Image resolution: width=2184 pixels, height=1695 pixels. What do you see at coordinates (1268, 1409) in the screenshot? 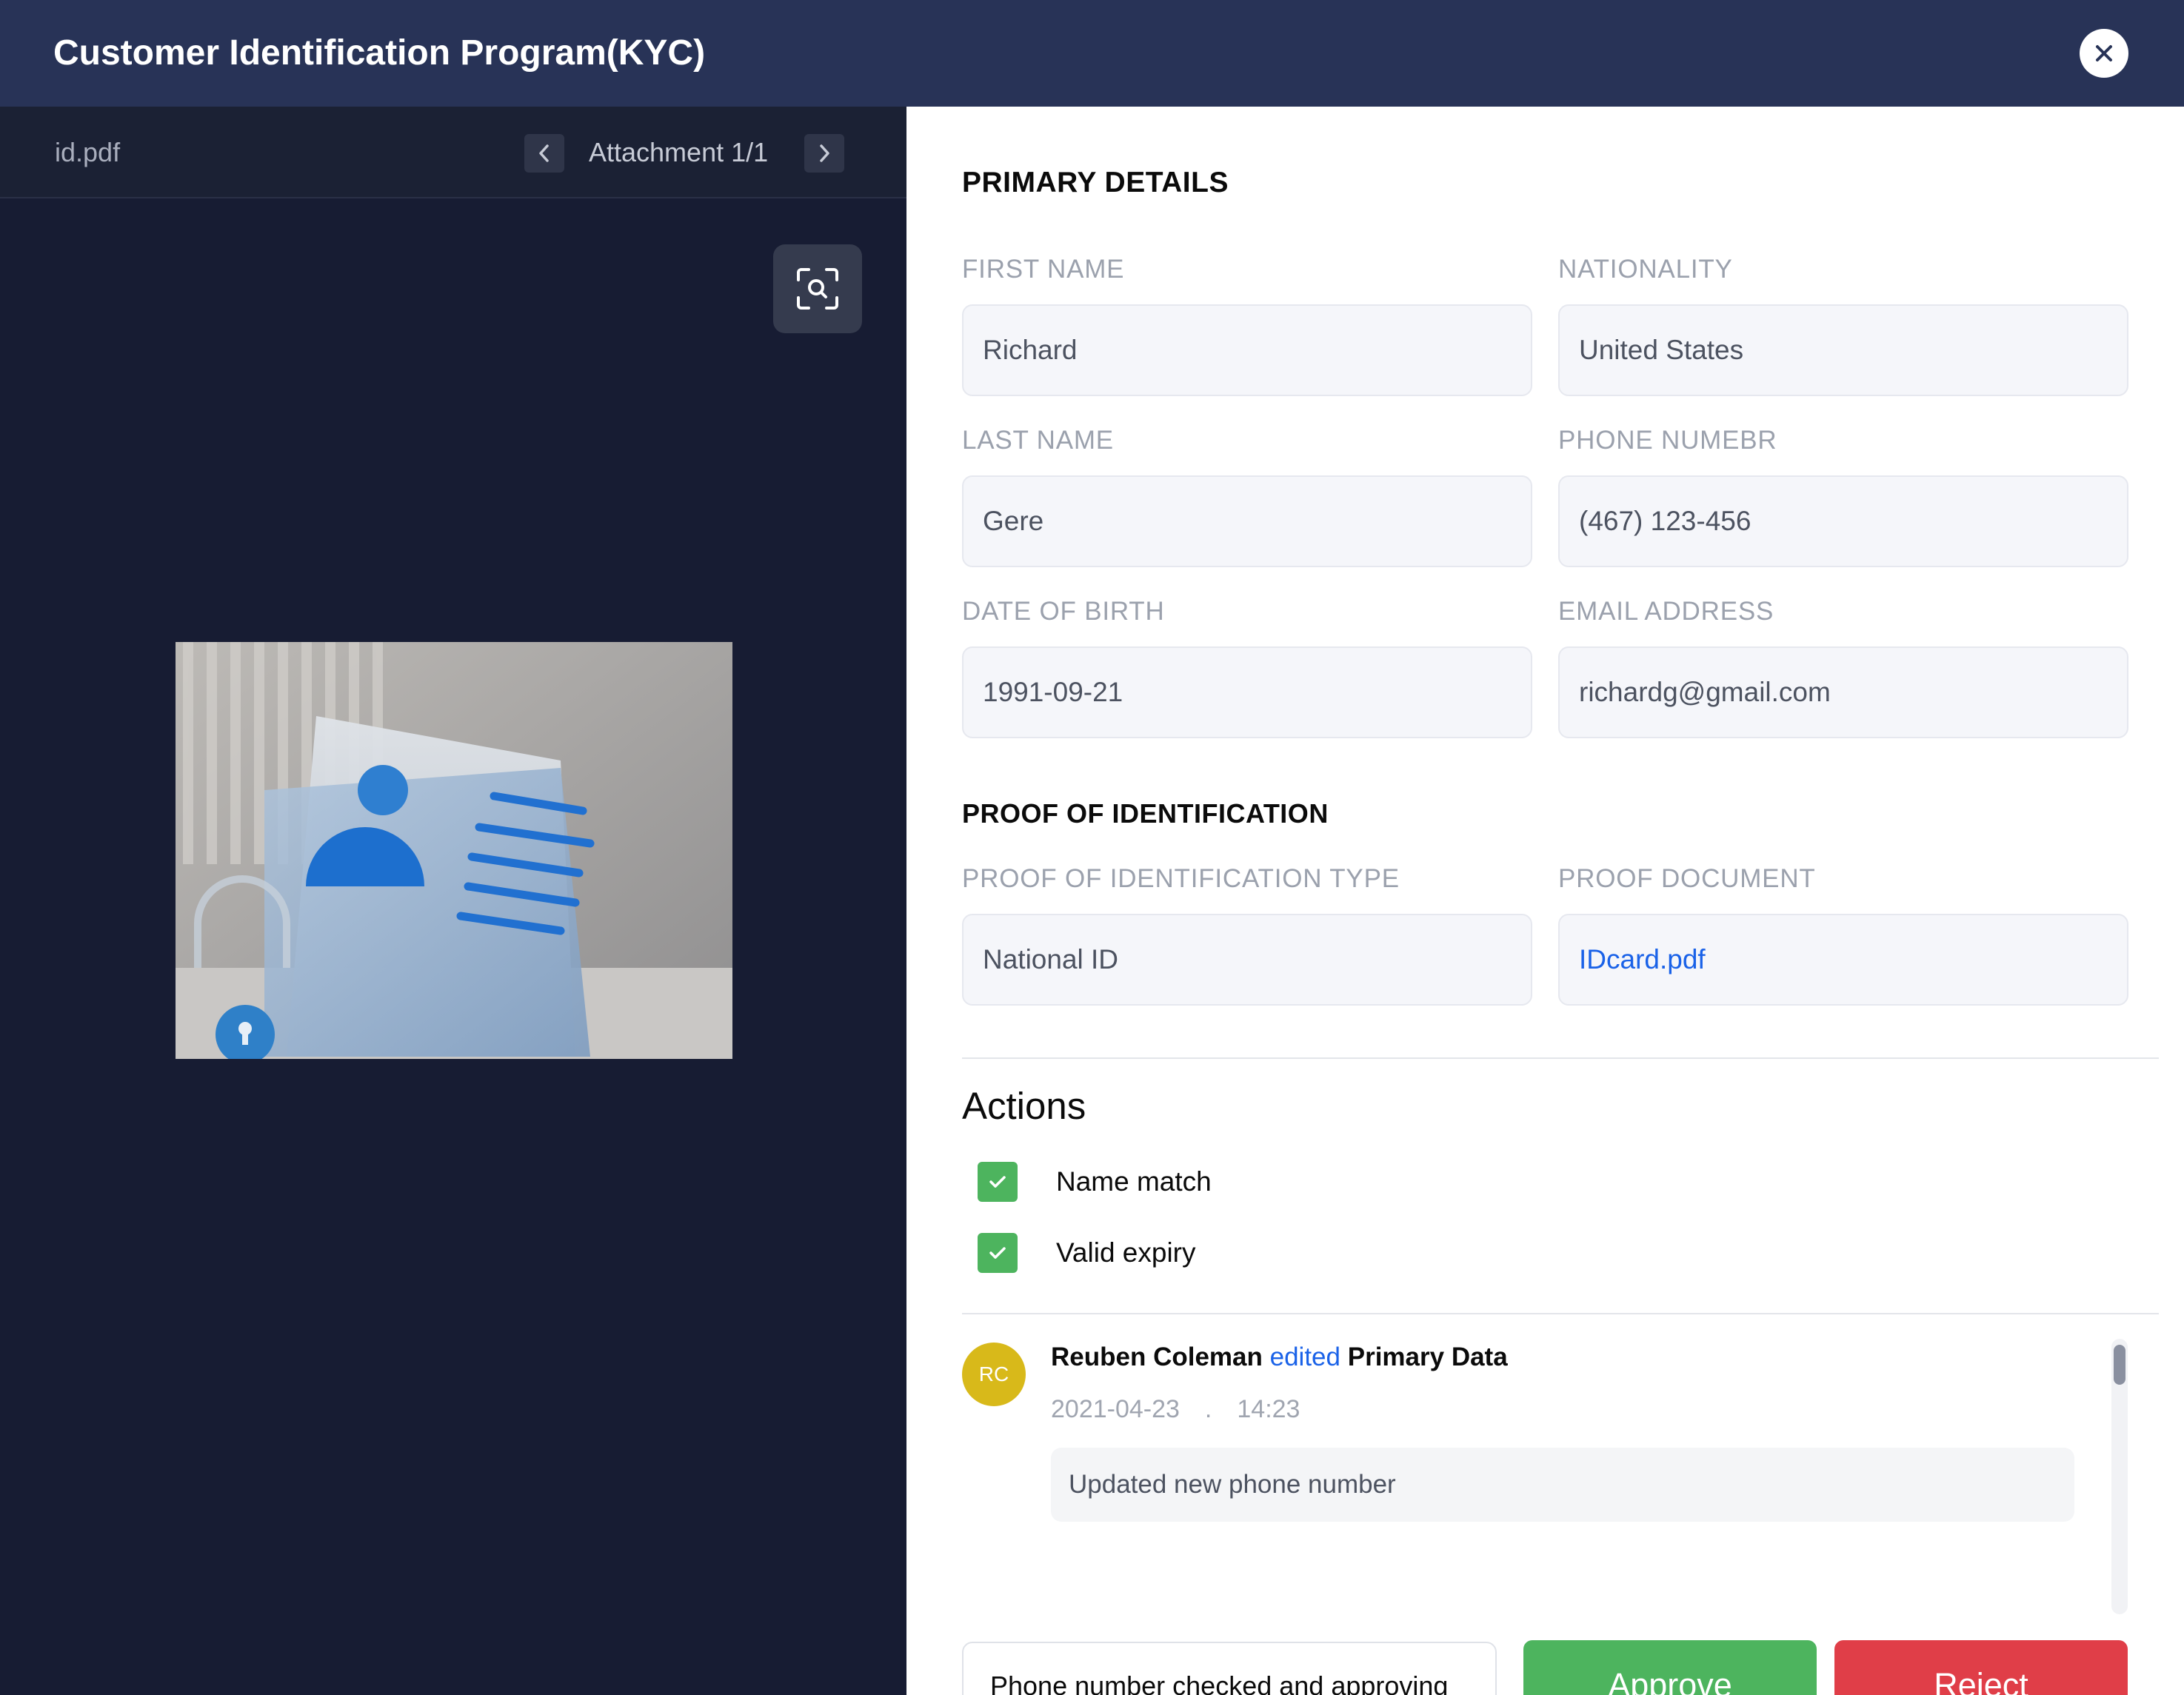
I see `activity-time: 14:23` at bounding box center [1268, 1409].